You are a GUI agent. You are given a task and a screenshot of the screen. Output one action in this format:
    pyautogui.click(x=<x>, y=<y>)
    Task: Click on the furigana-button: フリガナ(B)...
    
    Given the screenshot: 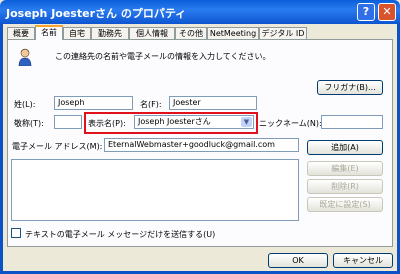 What is the action you would take?
    pyautogui.click(x=350, y=87)
    